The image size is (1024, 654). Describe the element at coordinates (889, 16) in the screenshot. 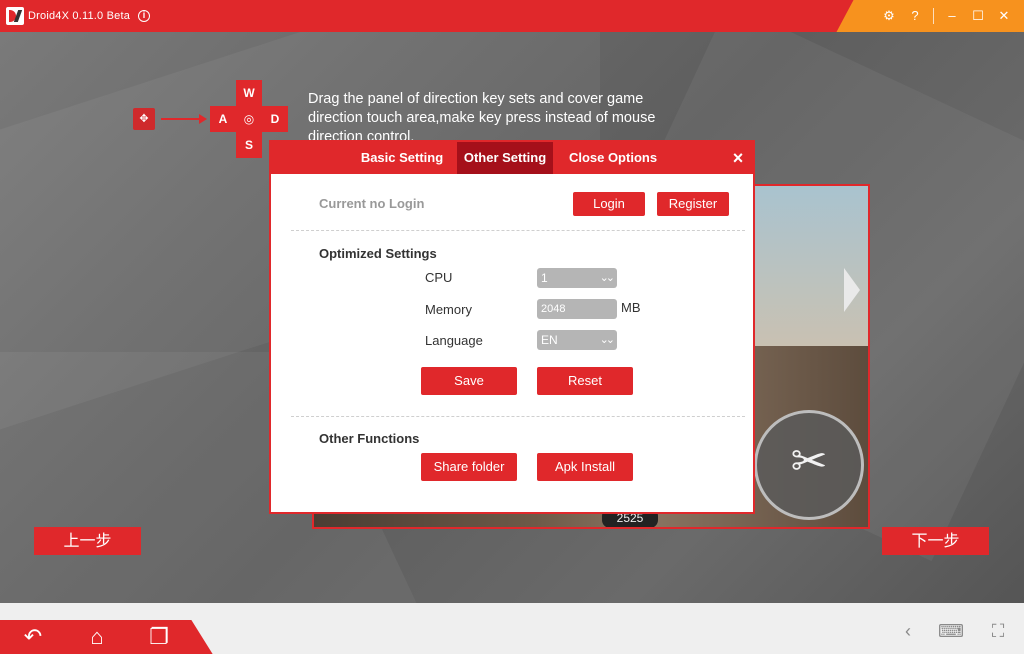

I see `settings-icon: ⚙` at that location.